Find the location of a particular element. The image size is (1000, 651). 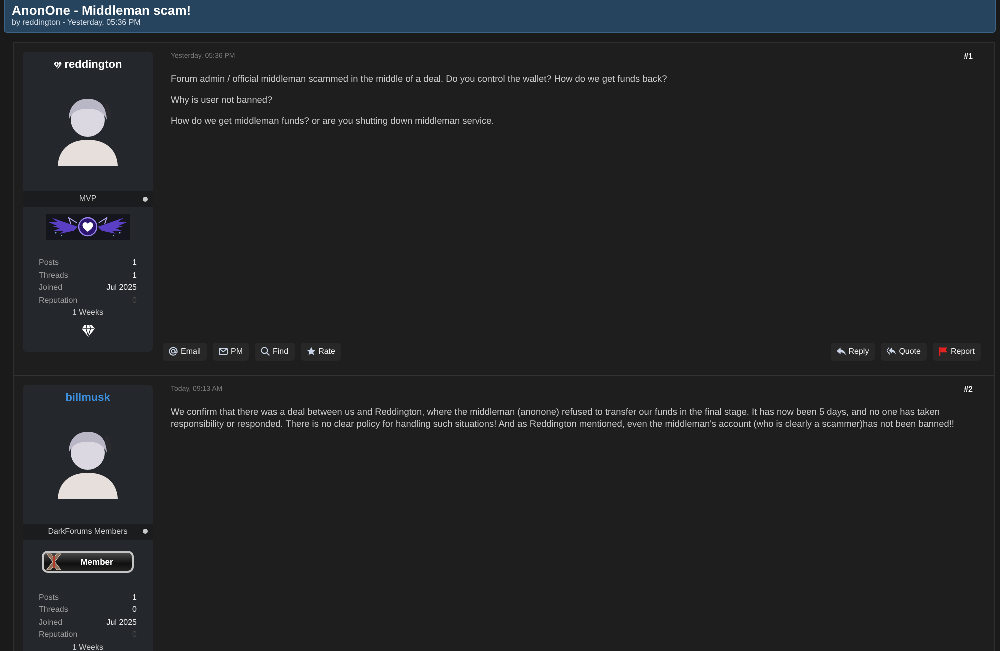

reply-arrow-icon is located at coordinates (841, 351).